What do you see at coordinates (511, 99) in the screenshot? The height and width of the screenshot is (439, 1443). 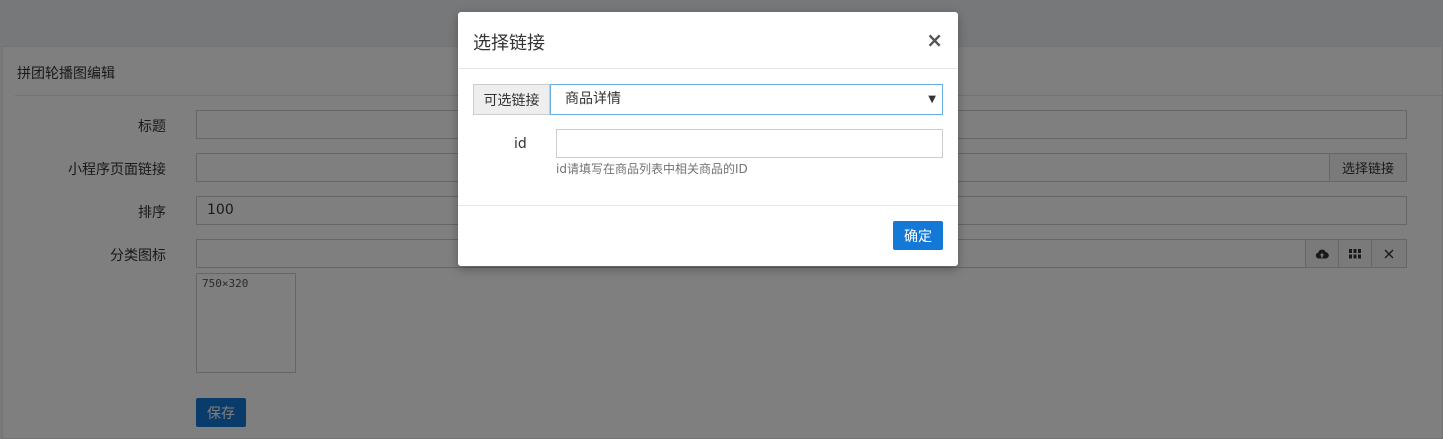 I see `link-type-addon: 可选链接` at bounding box center [511, 99].